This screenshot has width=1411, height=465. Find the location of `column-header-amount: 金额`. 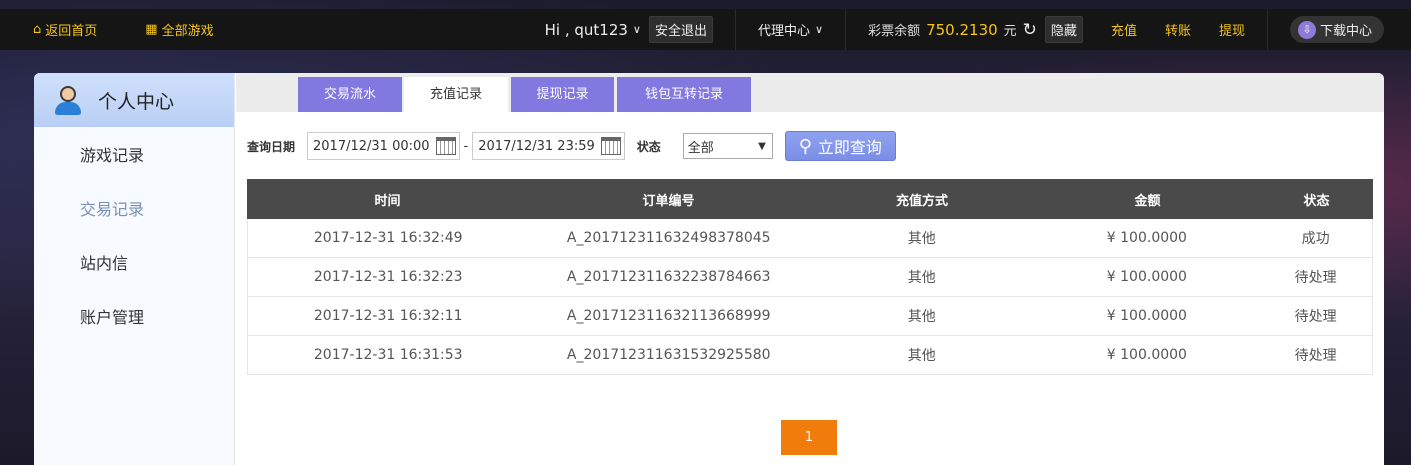

column-header-amount: 金额 is located at coordinates (1147, 201).